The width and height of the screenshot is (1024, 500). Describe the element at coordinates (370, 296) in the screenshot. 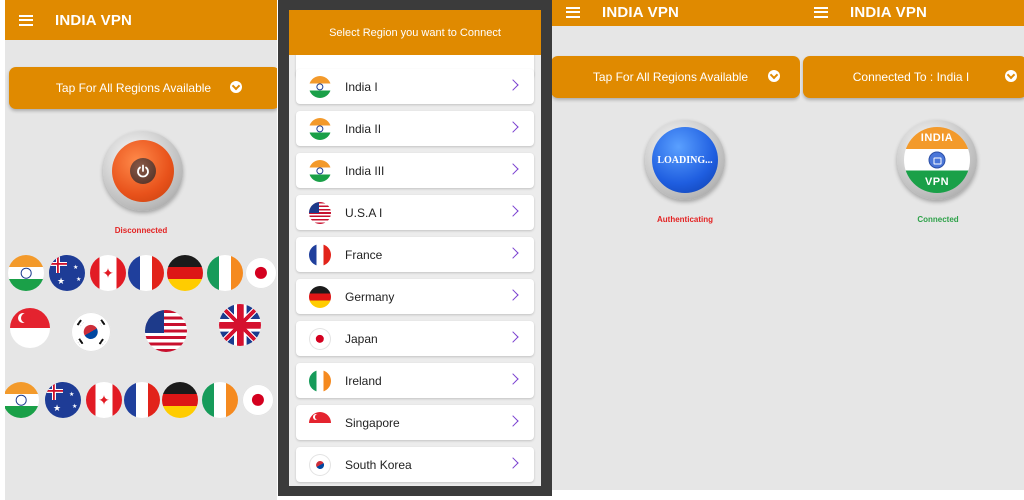

I see `region-name: Germany` at that location.